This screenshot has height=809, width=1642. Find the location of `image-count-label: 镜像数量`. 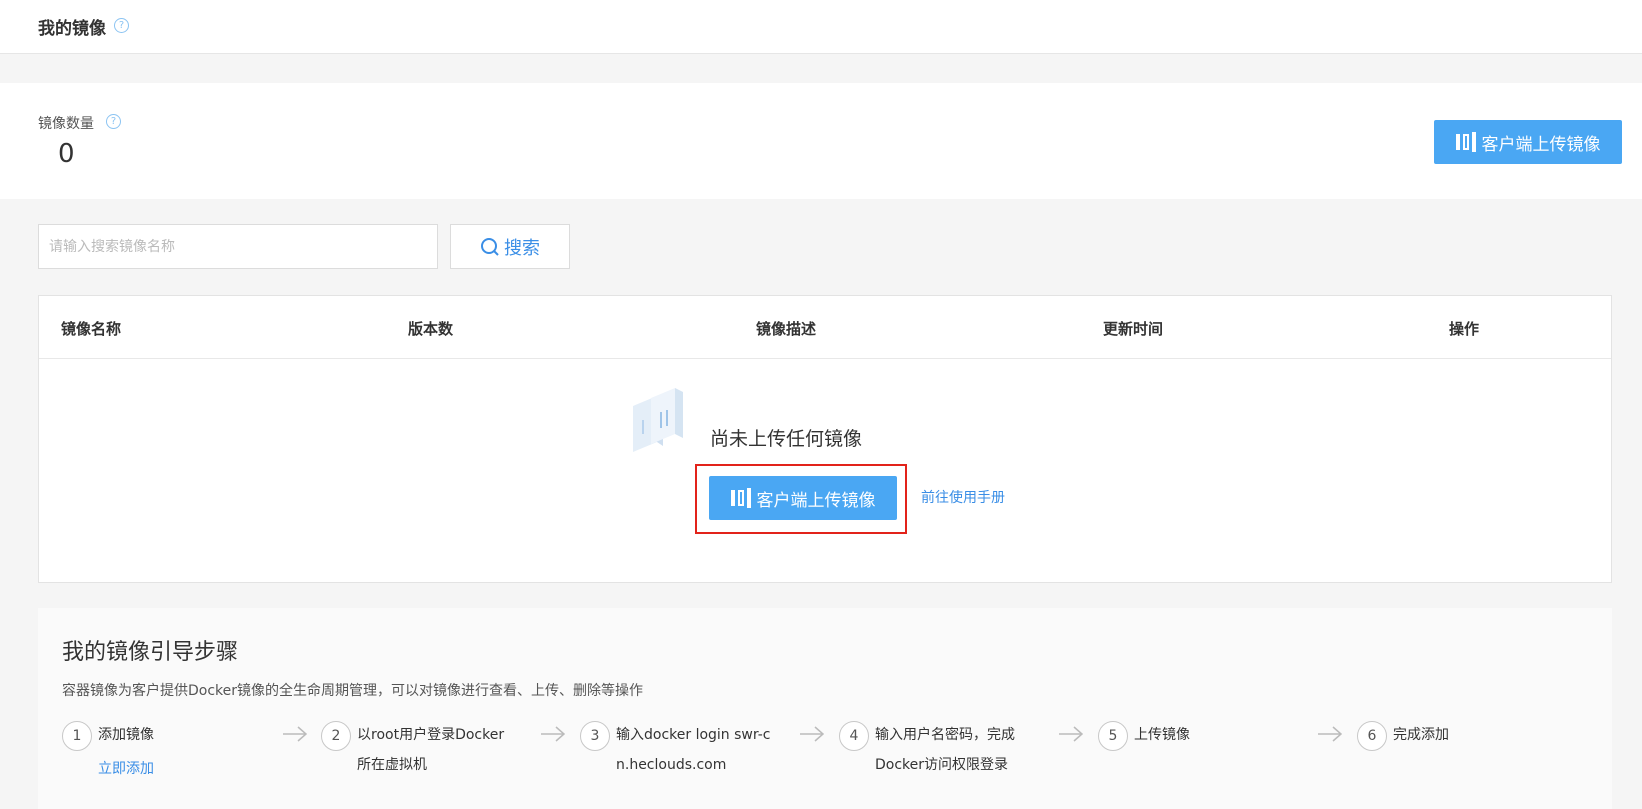

image-count-label: 镜像数量 is located at coordinates (66, 124).